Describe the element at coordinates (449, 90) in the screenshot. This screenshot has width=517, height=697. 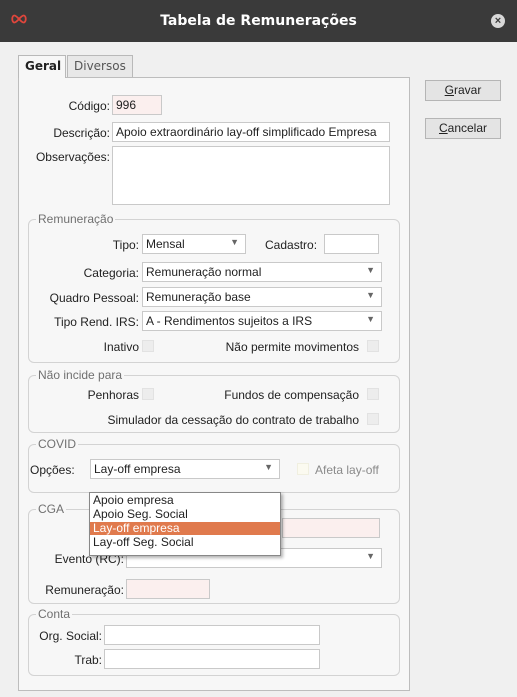
I see `save-accel: G` at that location.